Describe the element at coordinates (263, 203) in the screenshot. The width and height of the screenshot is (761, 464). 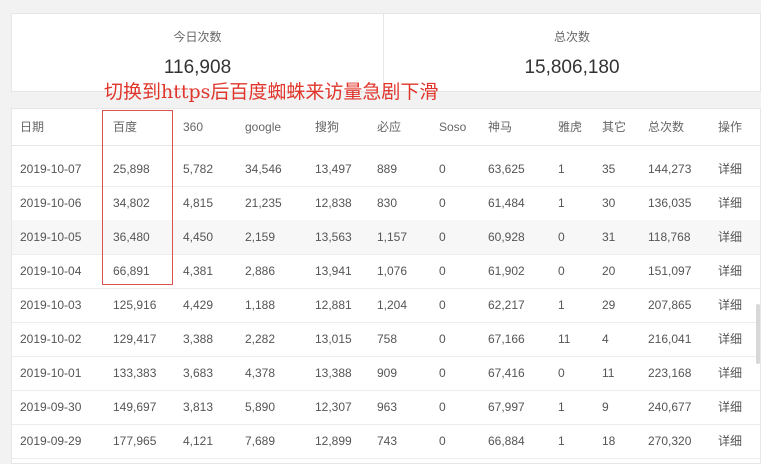
I see `cell-col-google: 21,235` at that location.